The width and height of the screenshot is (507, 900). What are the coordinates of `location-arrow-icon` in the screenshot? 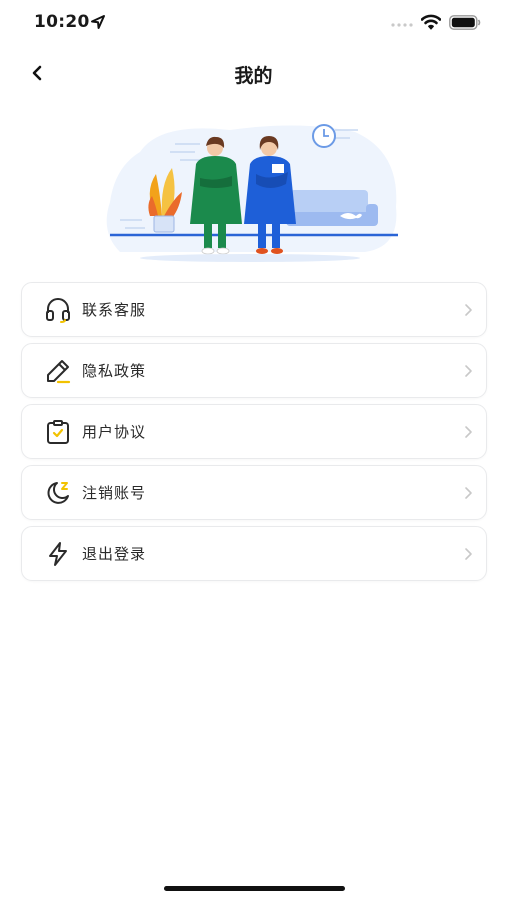 It's located at (98, 22).